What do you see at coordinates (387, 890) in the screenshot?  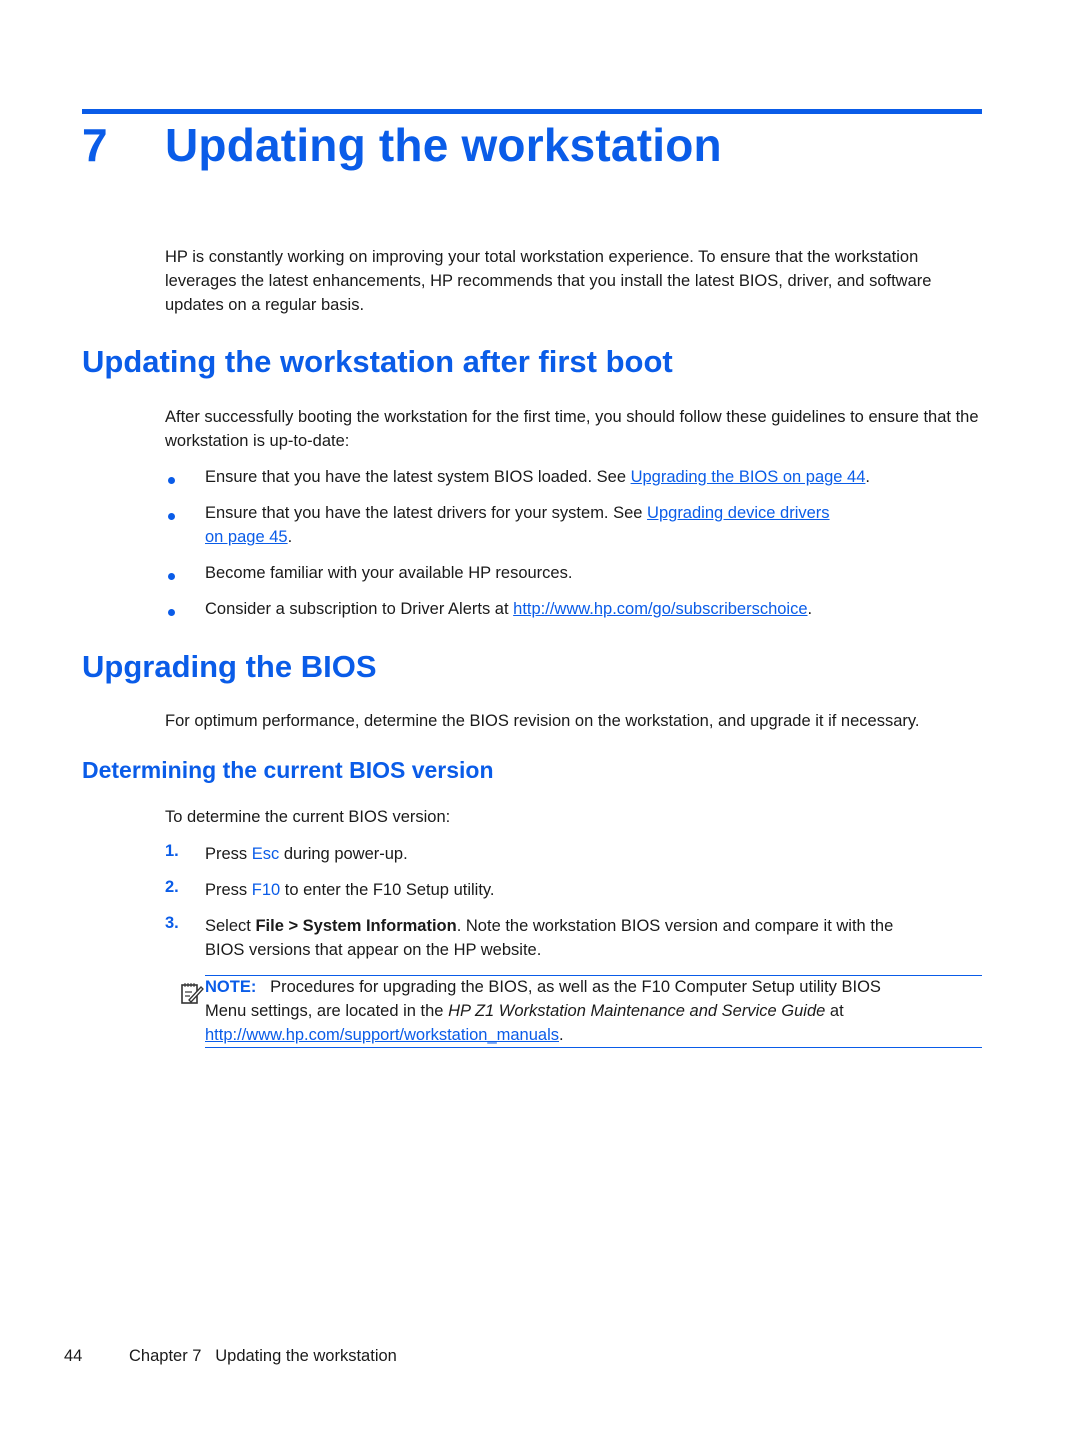 I see `step-text: to enter the F10 Setup utility.` at bounding box center [387, 890].